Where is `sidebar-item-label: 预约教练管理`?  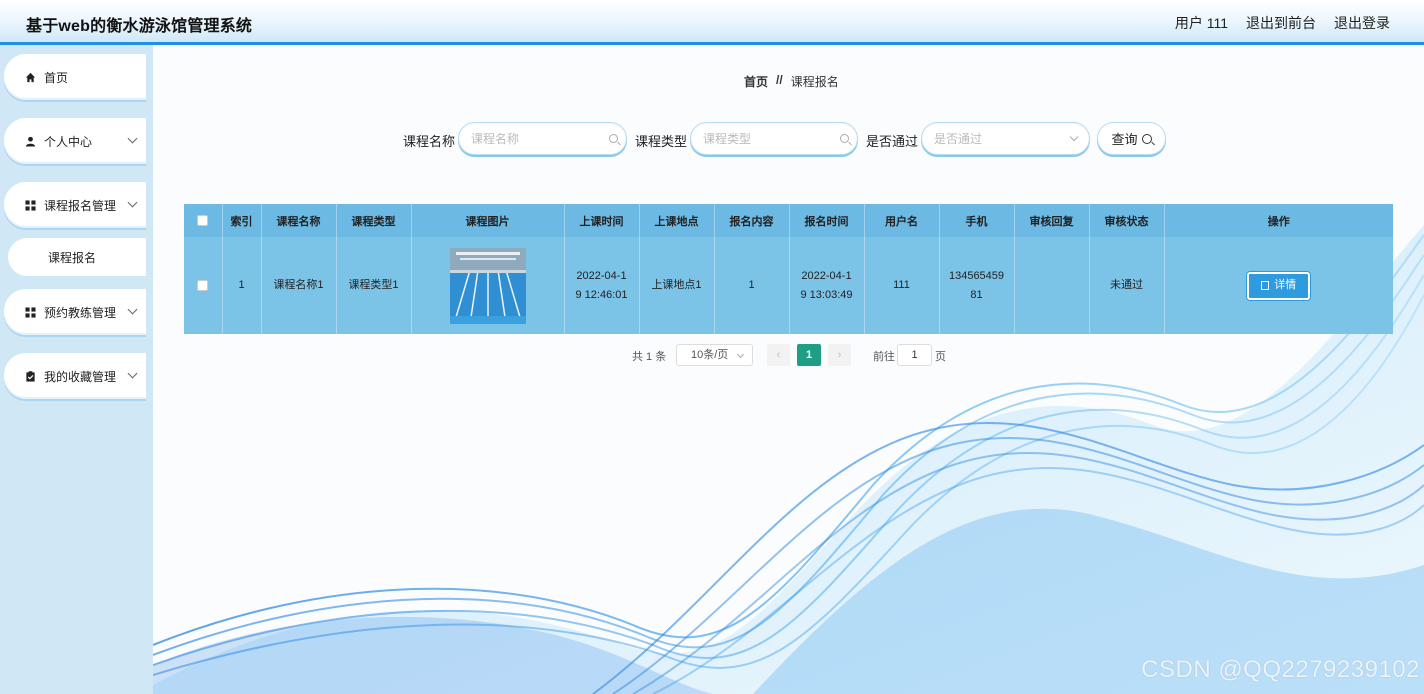
sidebar-item-label: 预约教练管理 is located at coordinates (80, 312).